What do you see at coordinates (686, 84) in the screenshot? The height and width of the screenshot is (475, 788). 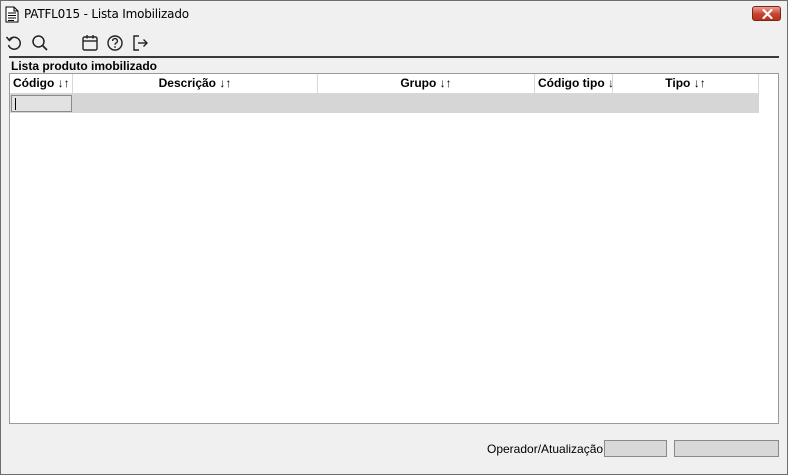 I see `column-header-tipo: Tipo ↓↑` at bounding box center [686, 84].